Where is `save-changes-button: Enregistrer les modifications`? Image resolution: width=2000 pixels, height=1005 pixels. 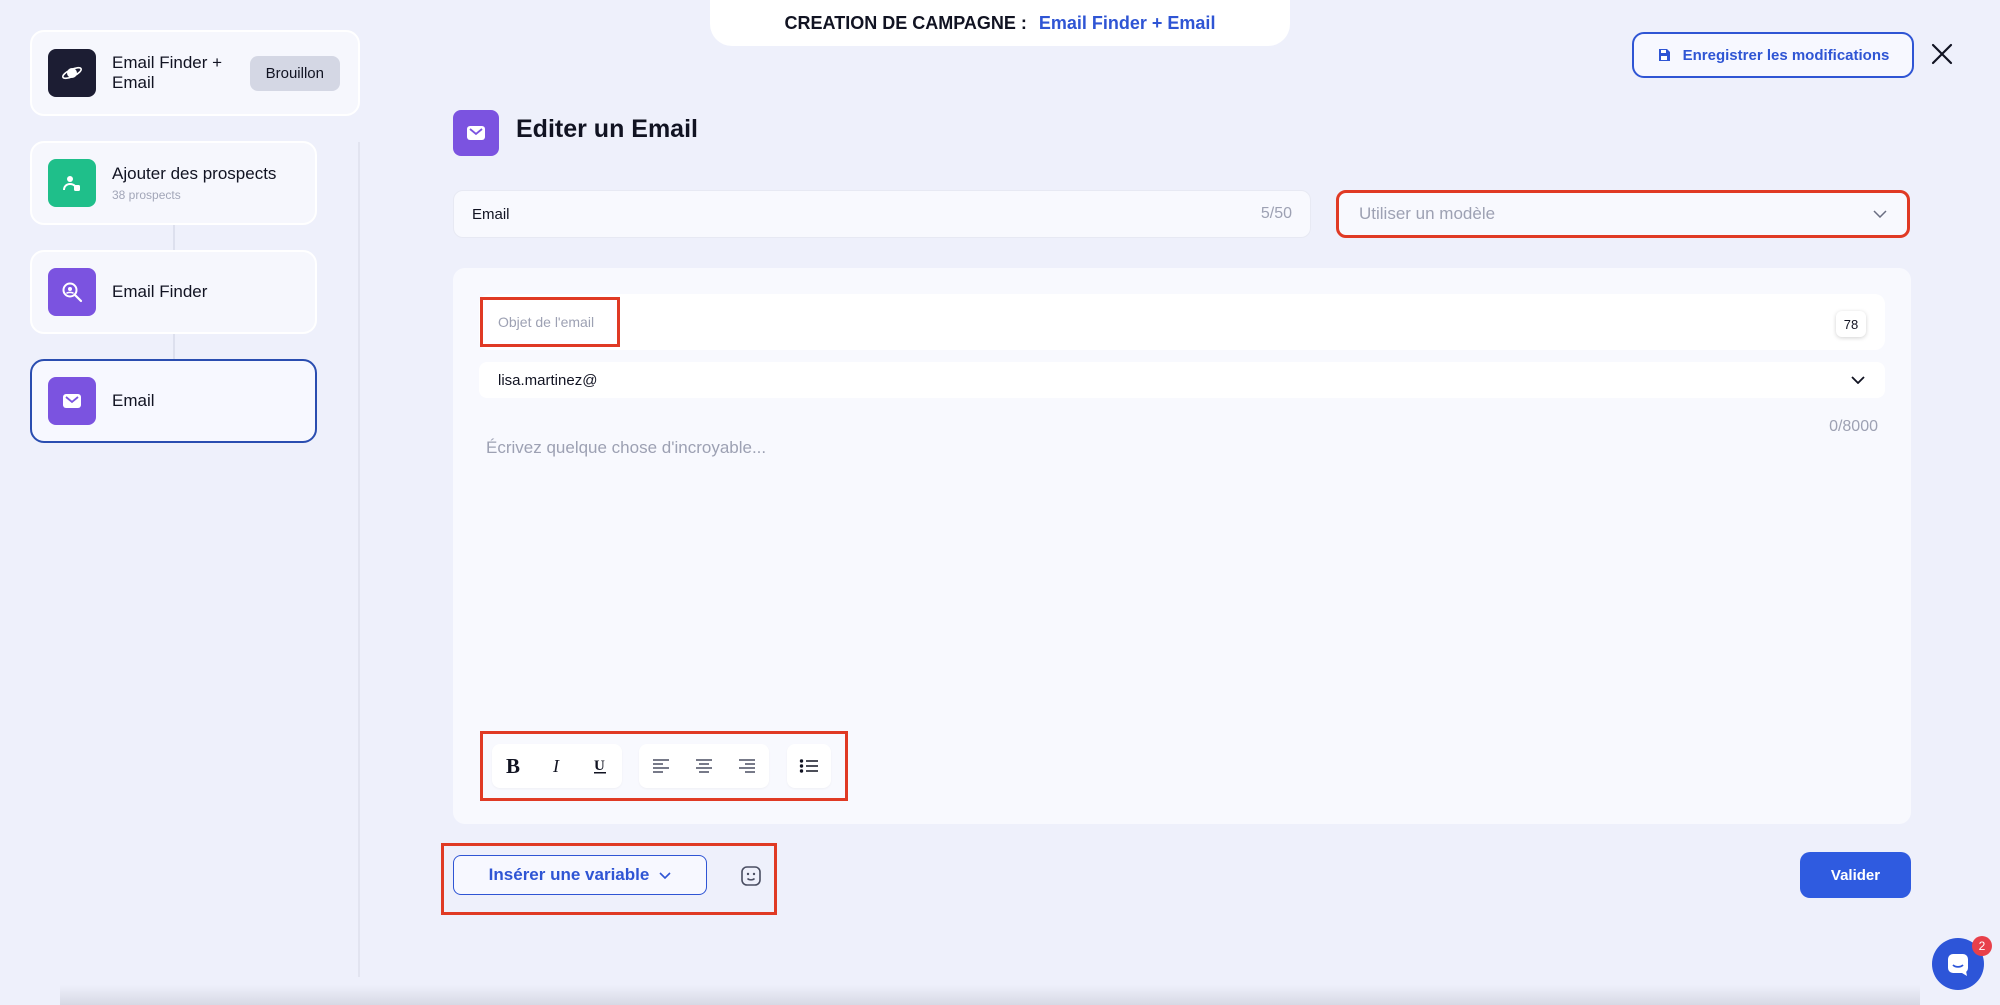
save-changes-button: Enregistrer les modifications is located at coordinates (1773, 55).